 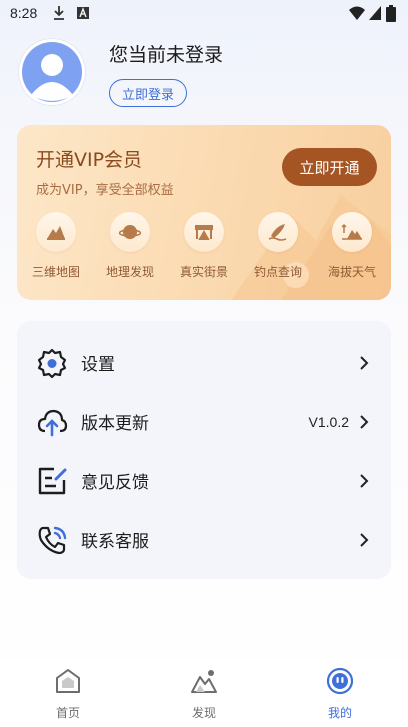 I want to click on avatar, so click(x=52, y=72).